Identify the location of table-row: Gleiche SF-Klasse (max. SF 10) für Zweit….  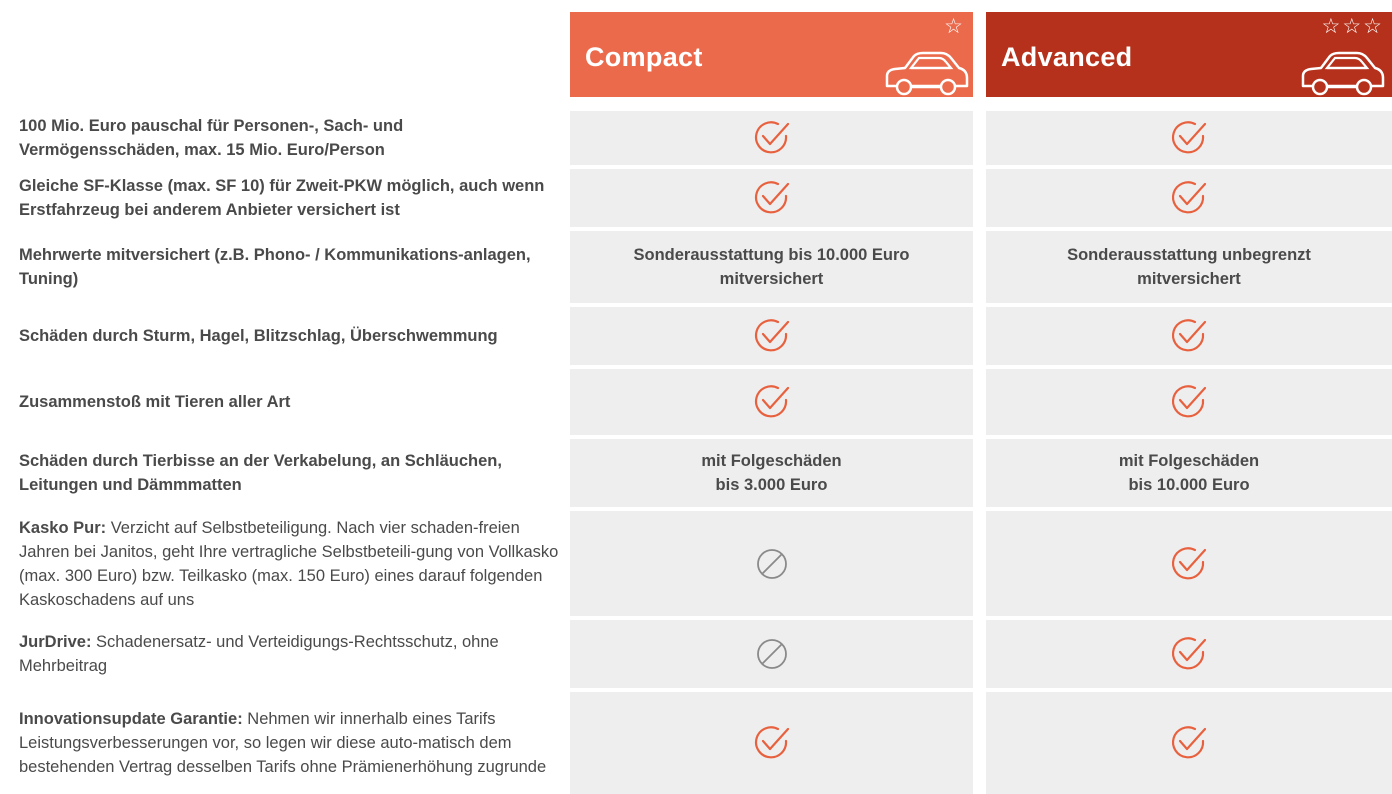
(696, 198).